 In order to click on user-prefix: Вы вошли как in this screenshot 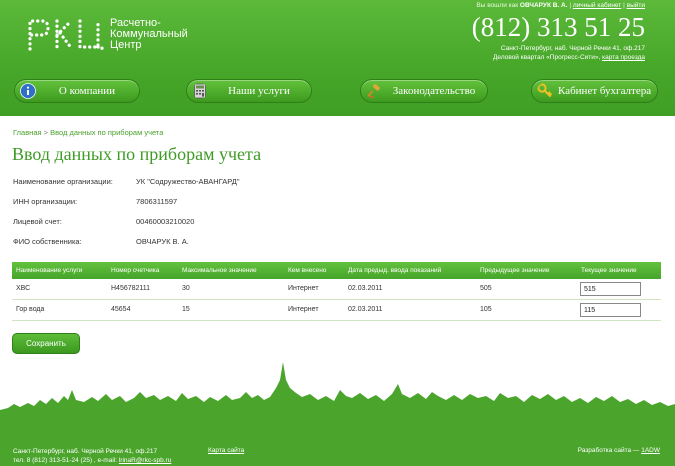, I will do `click(497, 5)`.